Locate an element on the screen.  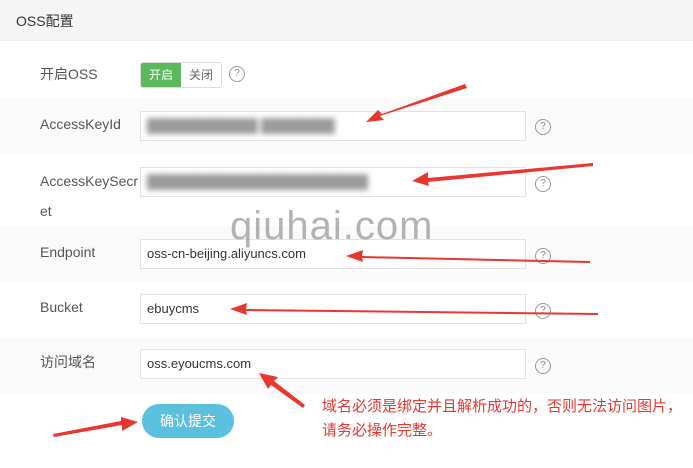
arrow-accesskeysecret is located at coordinates (502, 174).